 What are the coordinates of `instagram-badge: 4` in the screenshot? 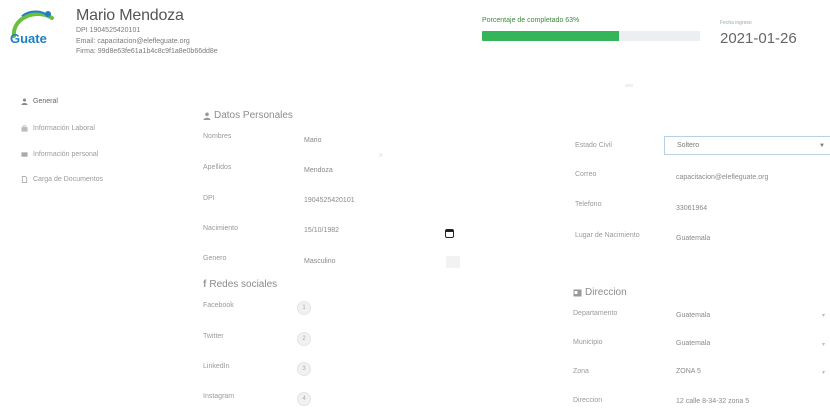 It's located at (304, 399).